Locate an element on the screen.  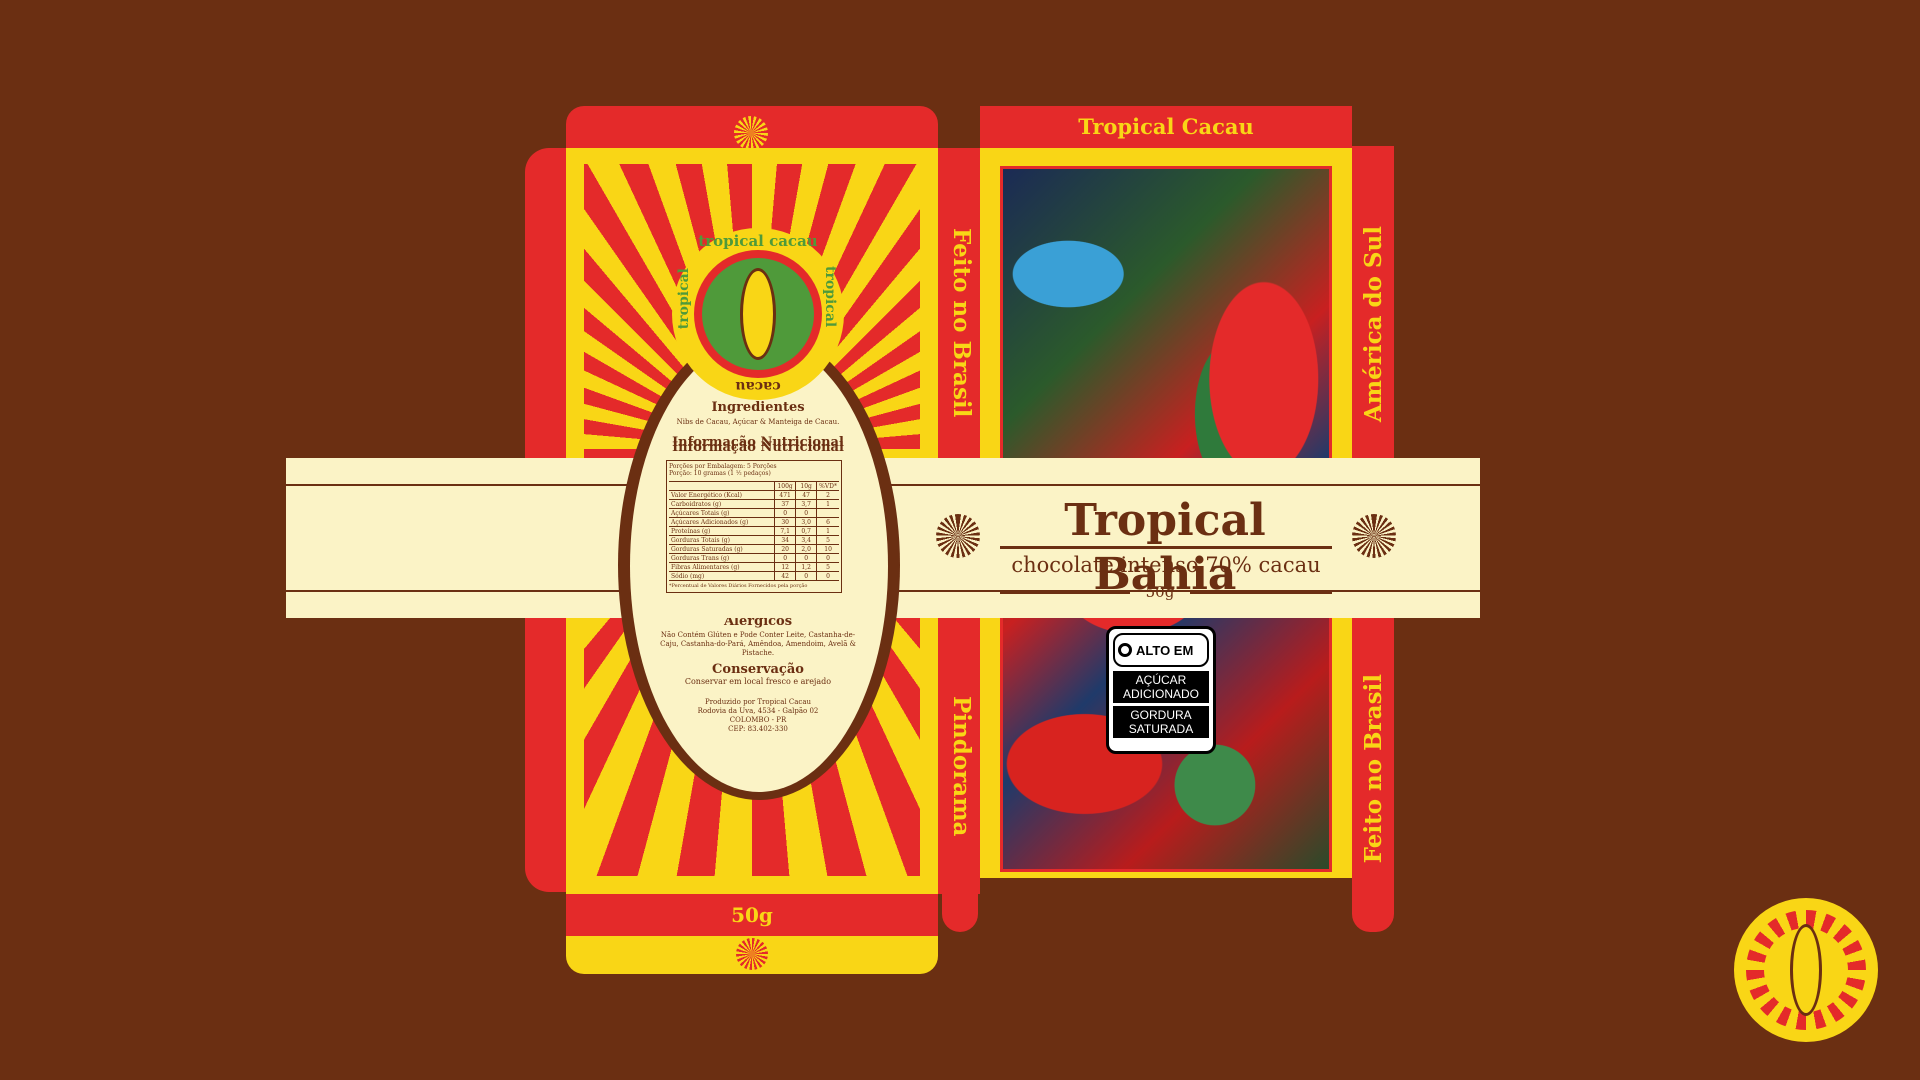
front-top-brand: Tropical Cacau is located at coordinates (1166, 126).